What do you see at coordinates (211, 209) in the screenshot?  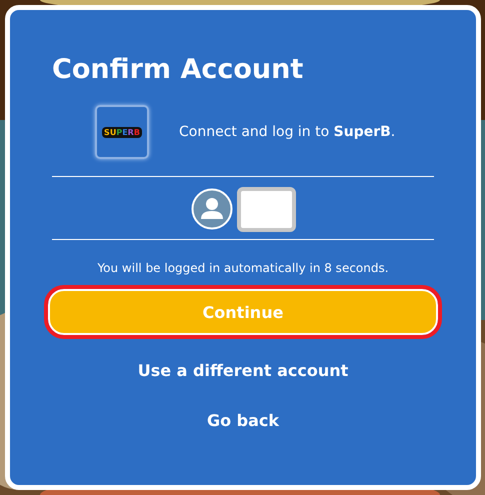 I see `avatar-icon` at bounding box center [211, 209].